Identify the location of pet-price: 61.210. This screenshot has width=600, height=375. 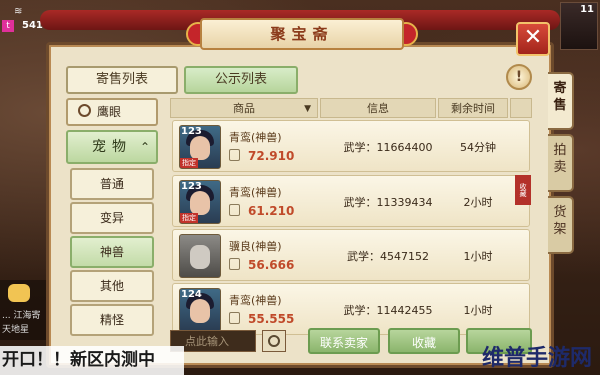
(261, 211).